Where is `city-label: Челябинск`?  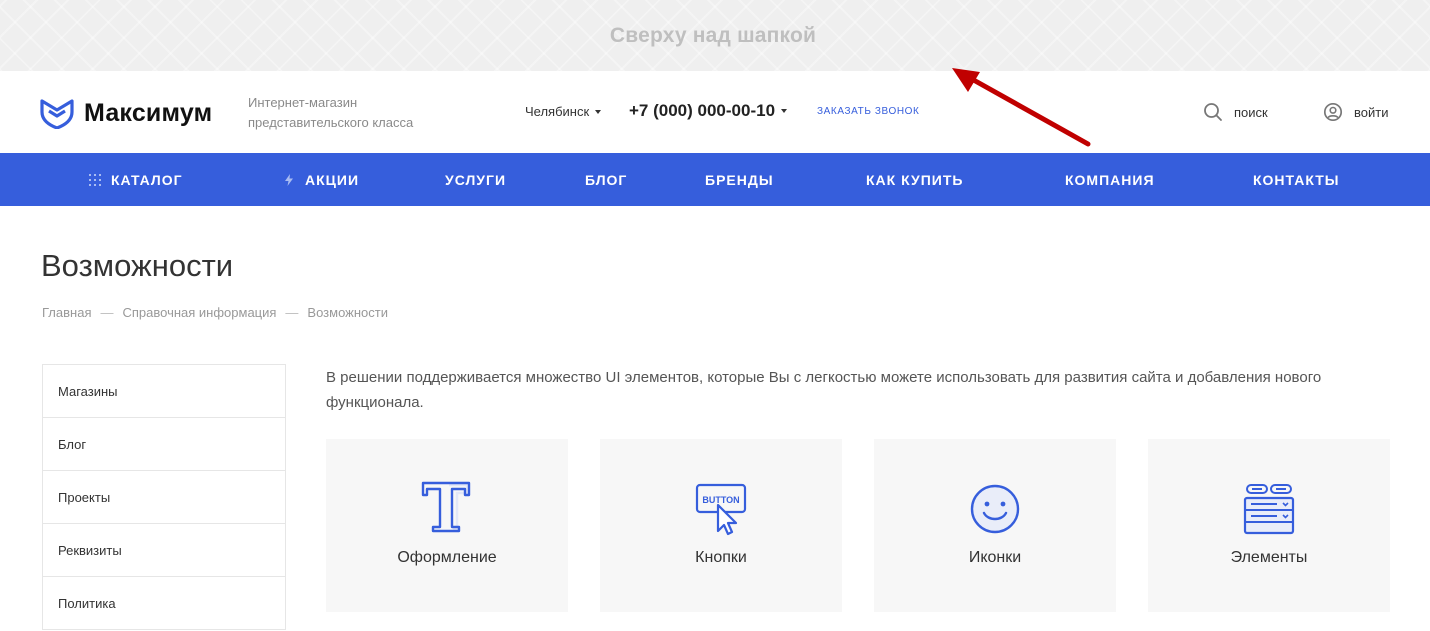 city-label: Челябинск is located at coordinates (557, 111).